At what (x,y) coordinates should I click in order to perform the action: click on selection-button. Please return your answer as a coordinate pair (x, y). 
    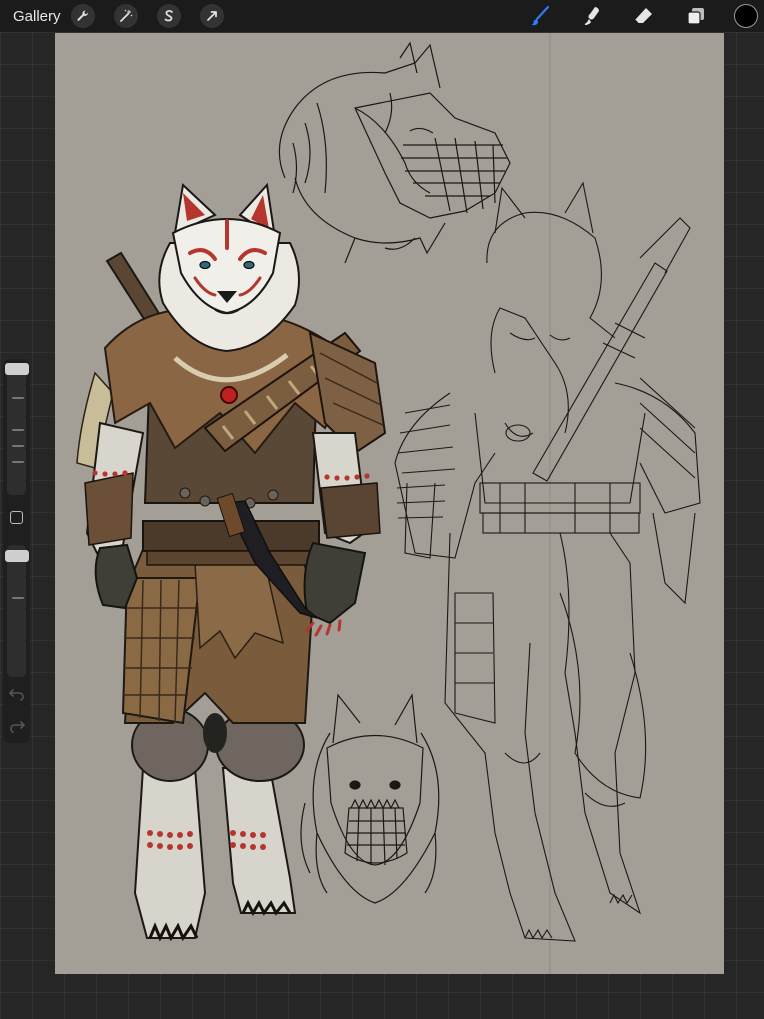
    Looking at the image, I should click on (168, 16).